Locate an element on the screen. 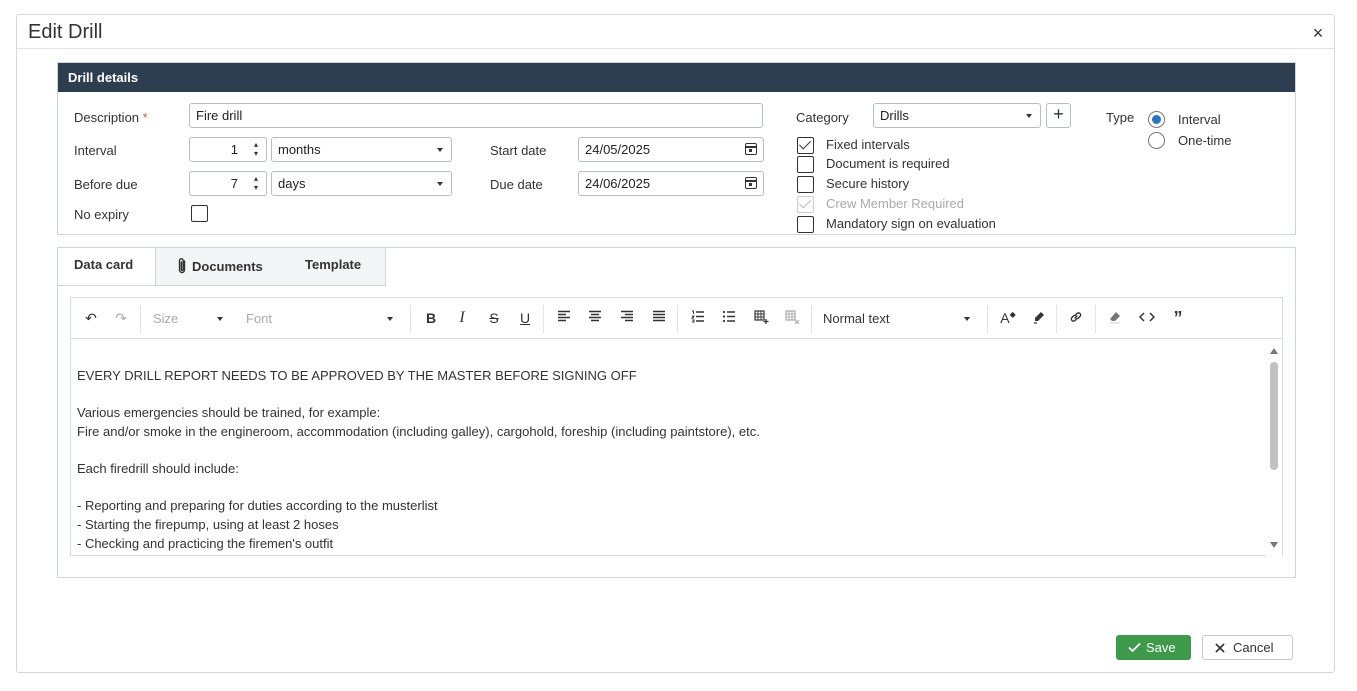 This screenshot has height=691, width=1357. text-color-icon: A◆ is located at coordinates (1008, 319).